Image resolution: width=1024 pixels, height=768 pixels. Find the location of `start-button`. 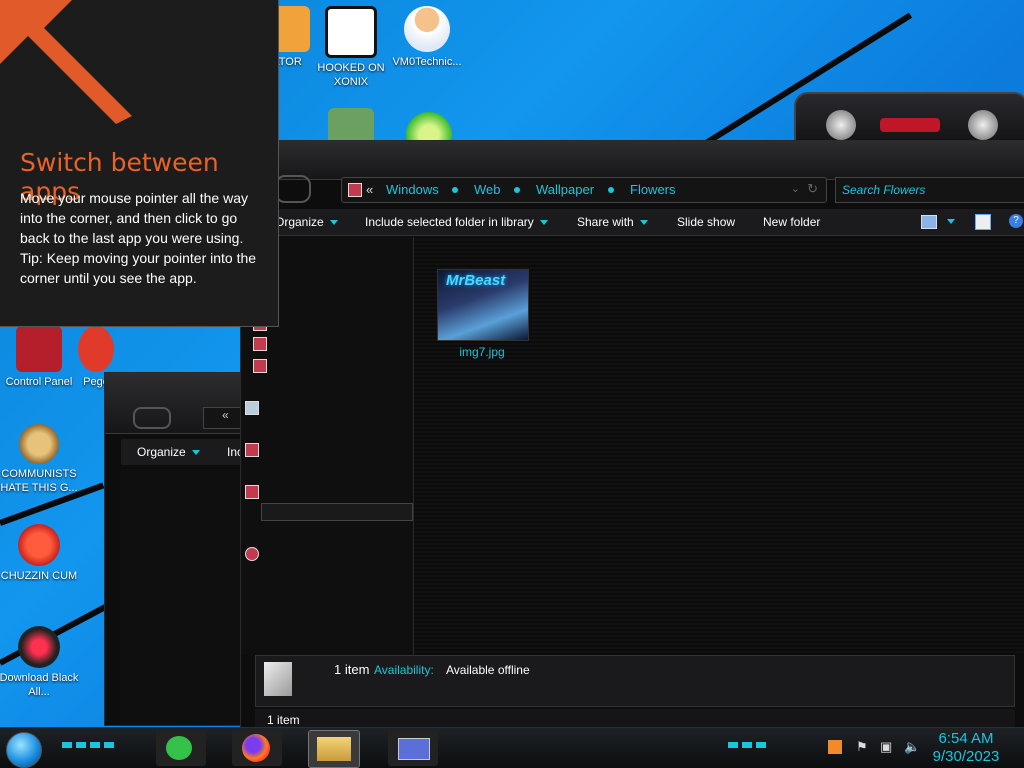

start-button is located at coordinates (24, 750).